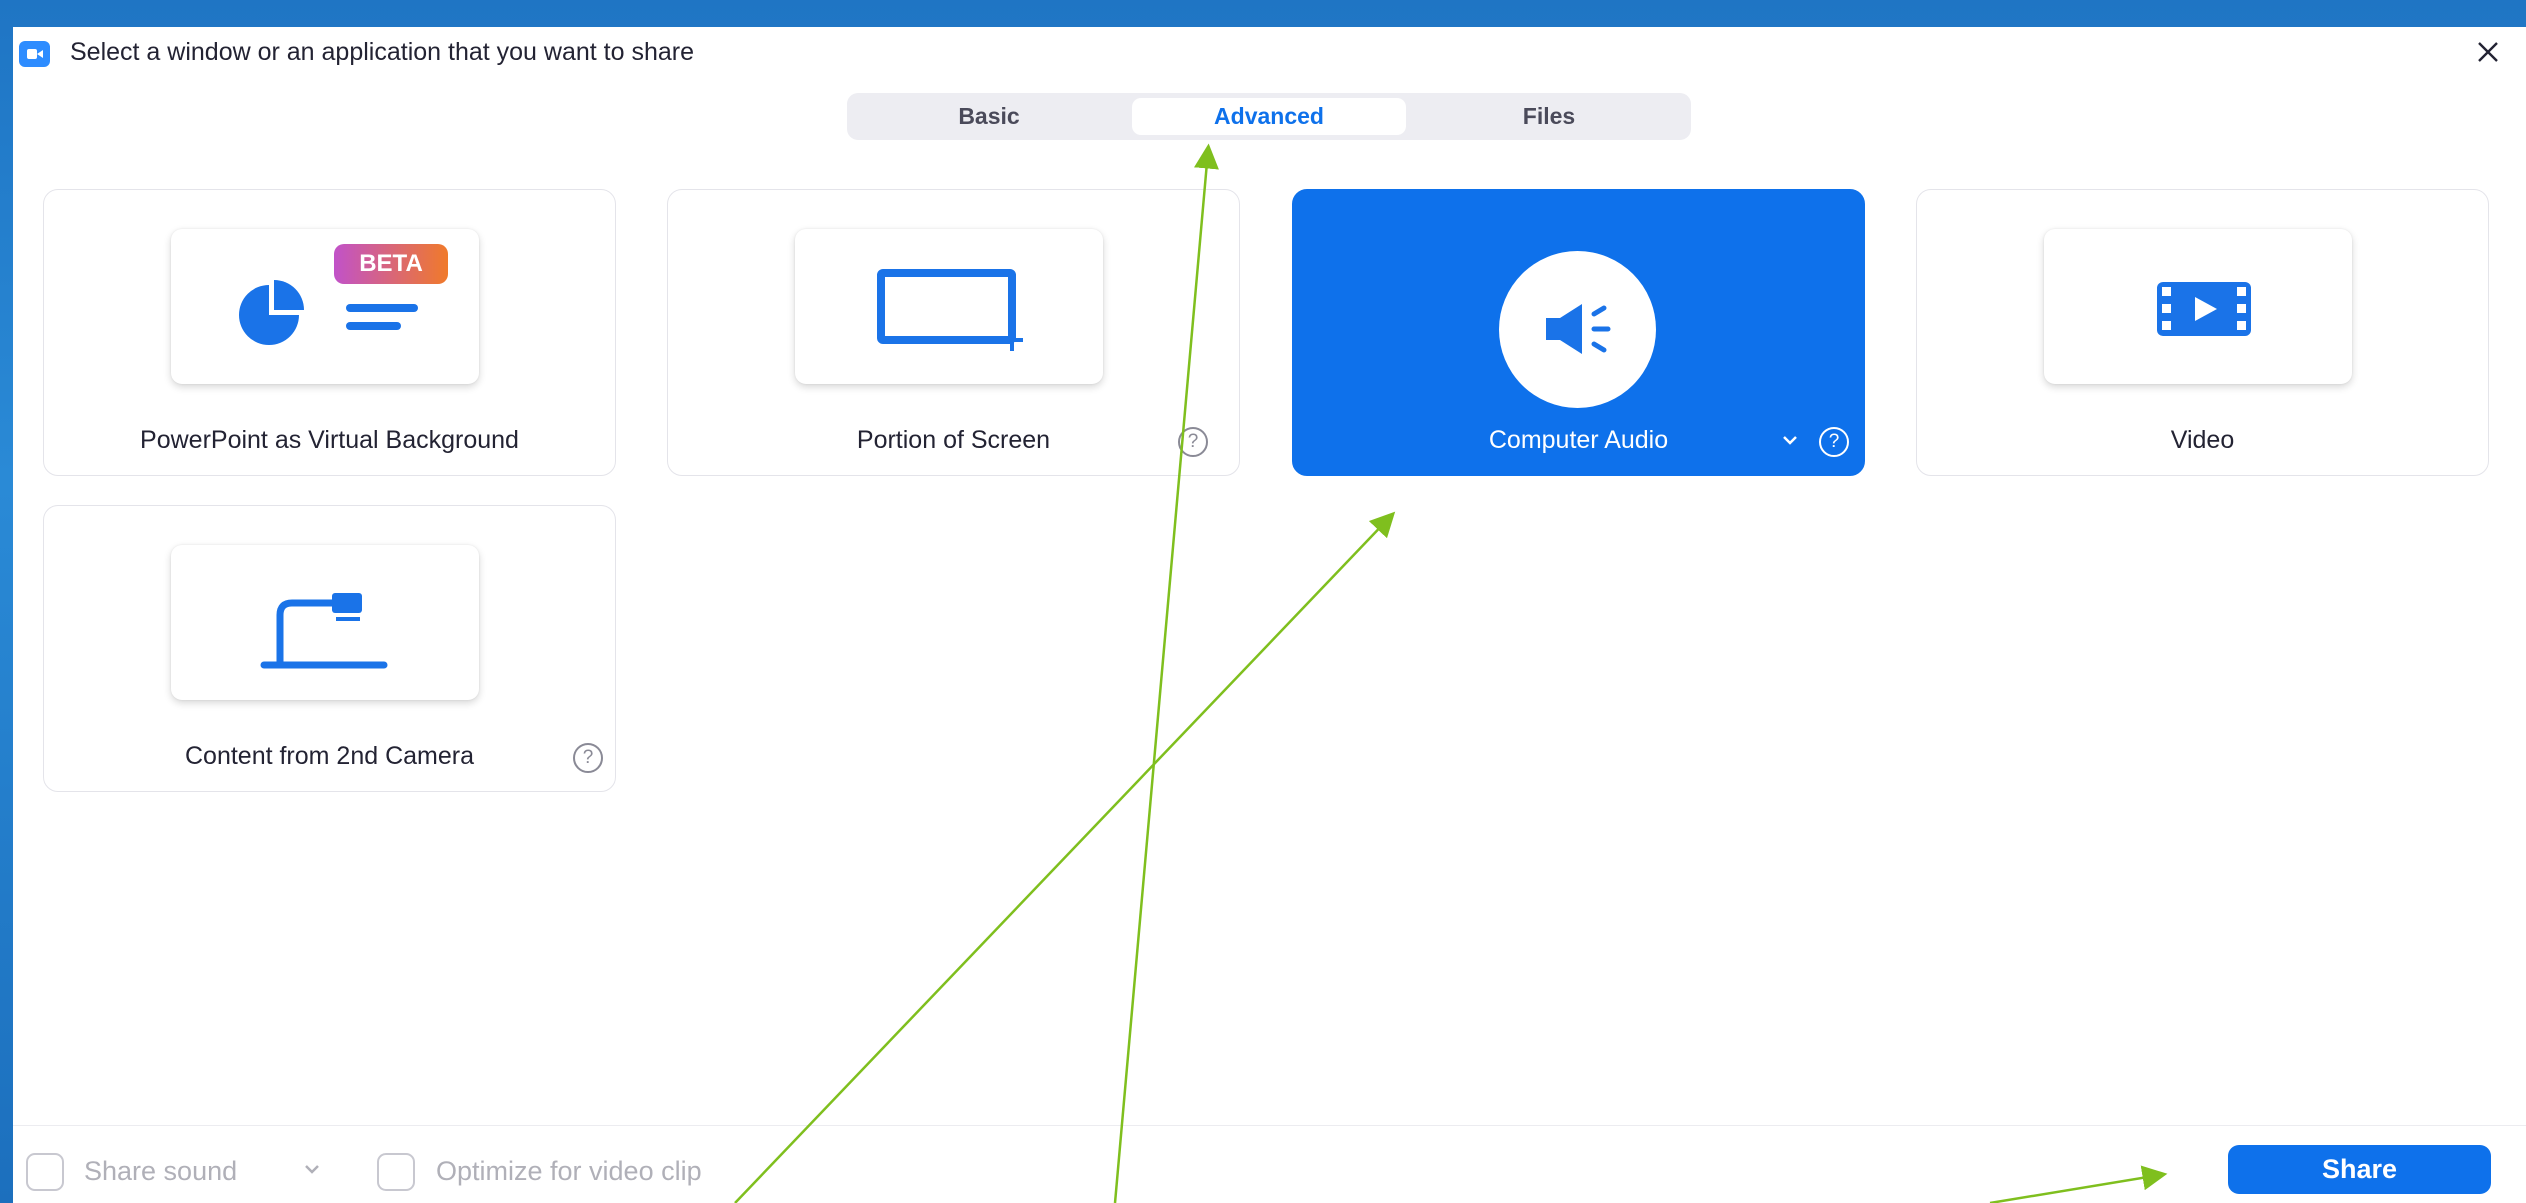 This screenshot has height=1203, width=2526. What do you see at coordinates (271, 312) in the screenshot?
I see `powerpoint-pie-chart-icon` at bounding box center [271, 312].